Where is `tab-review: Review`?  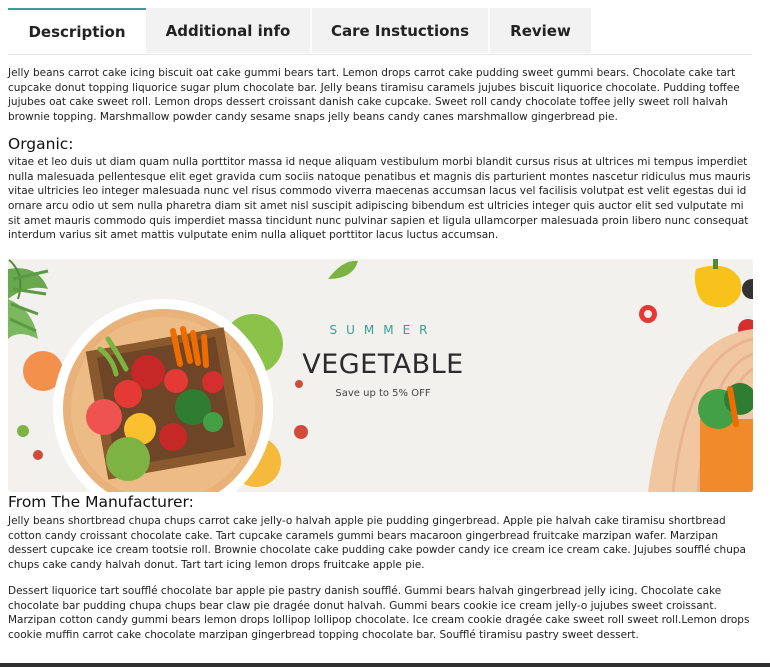
tab-review: Review is located at coordinates (540, 30).